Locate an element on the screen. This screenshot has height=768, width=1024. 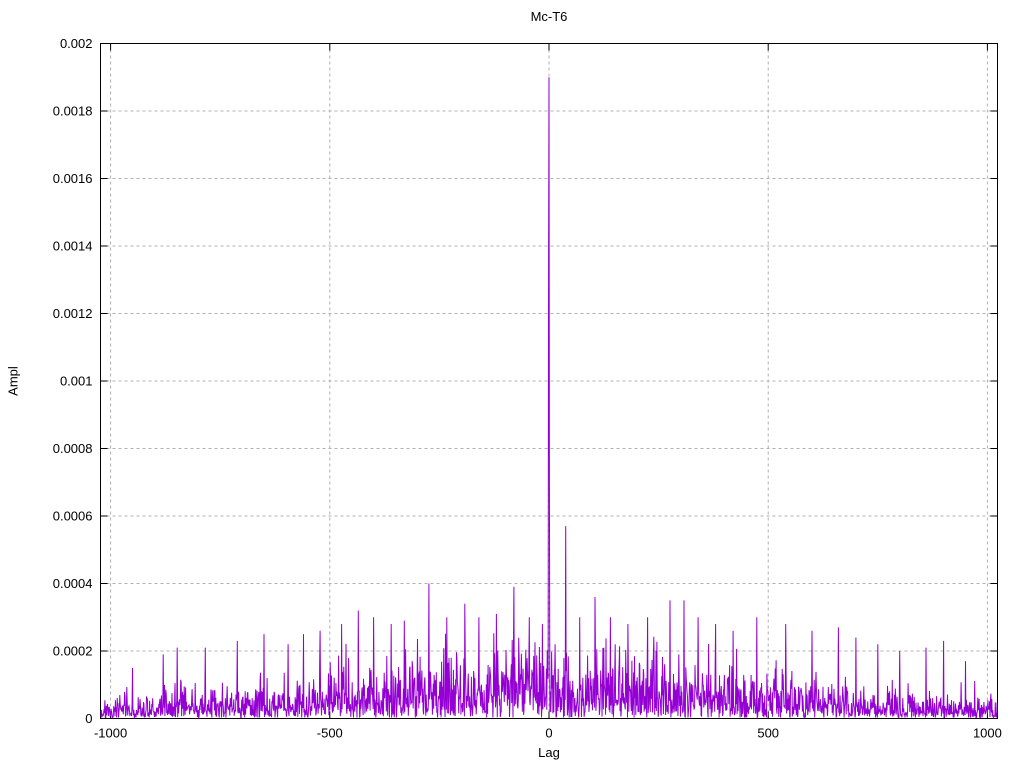
x-tick-label: -500 is located at coordinates (330, 733).